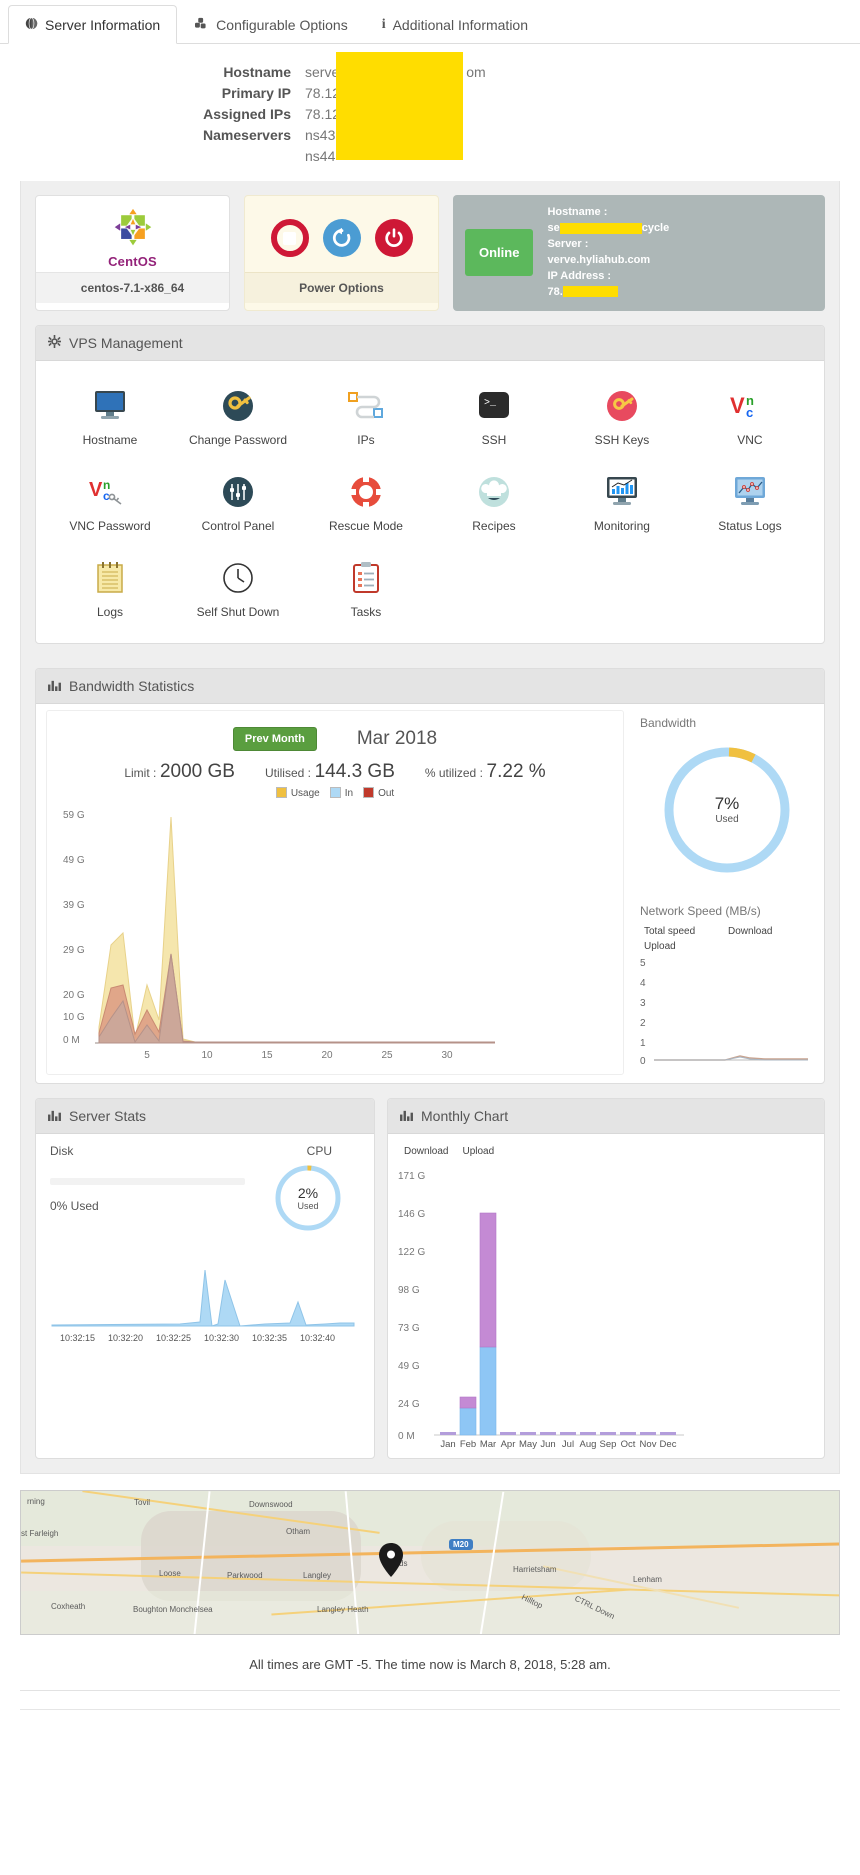  Describe the element at coordinates (378, 792) in the screenshot. I see `legend-item-out: Out` at that location.